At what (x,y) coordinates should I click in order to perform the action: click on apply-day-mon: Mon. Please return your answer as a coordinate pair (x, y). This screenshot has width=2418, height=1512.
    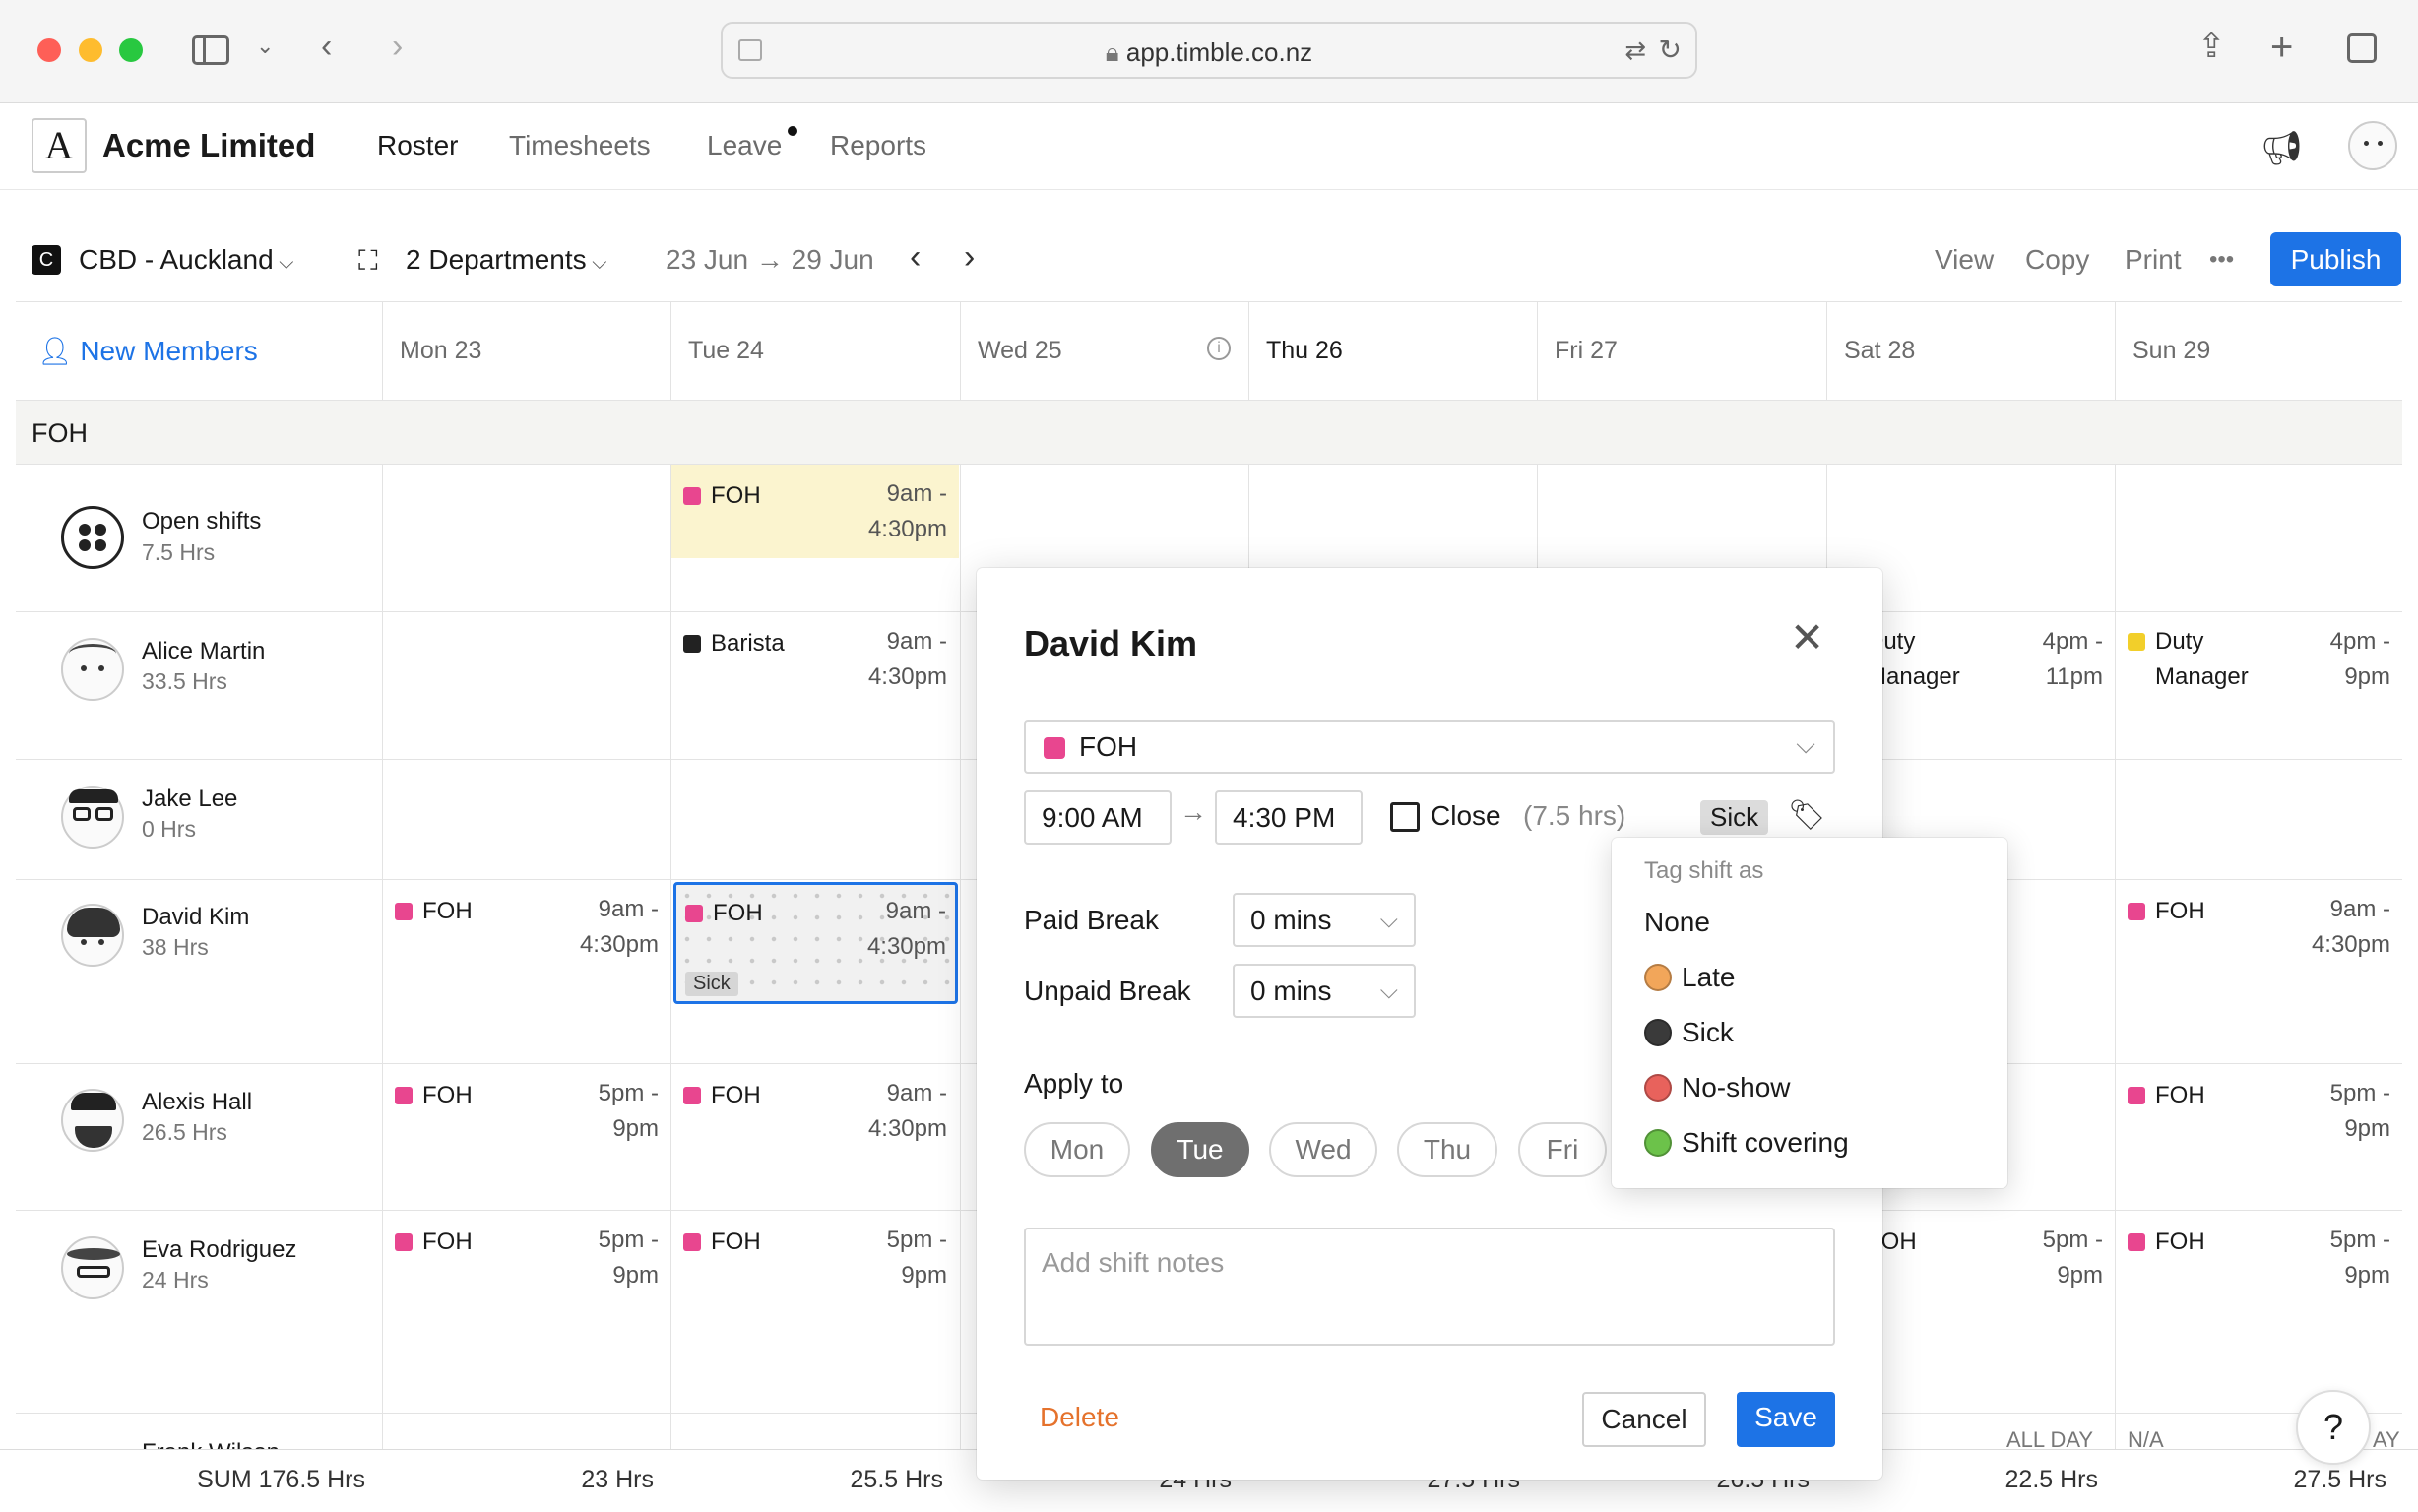
    Looking at the image, I should click on (1077, 1149).